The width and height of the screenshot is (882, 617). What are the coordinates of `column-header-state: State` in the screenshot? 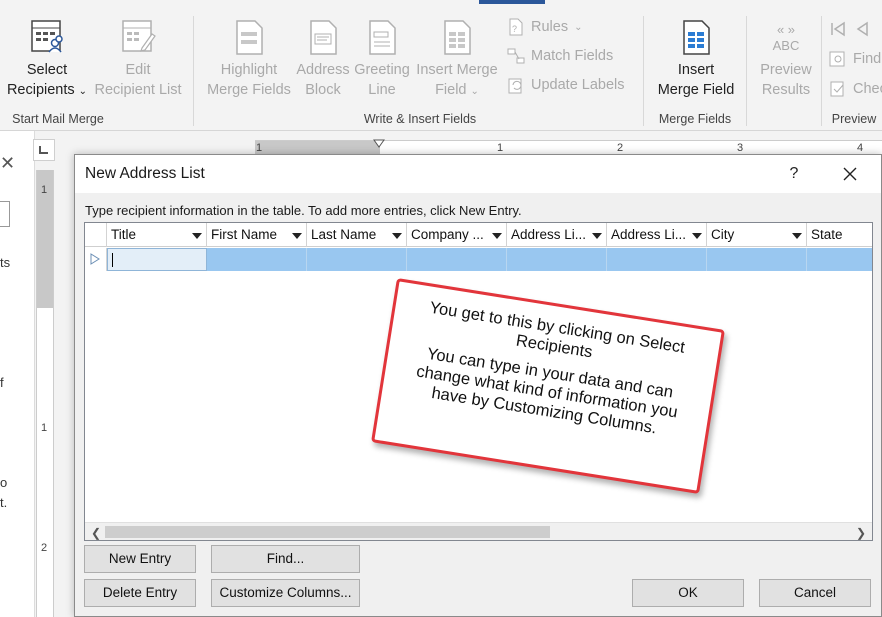 It's located at (839, 235).